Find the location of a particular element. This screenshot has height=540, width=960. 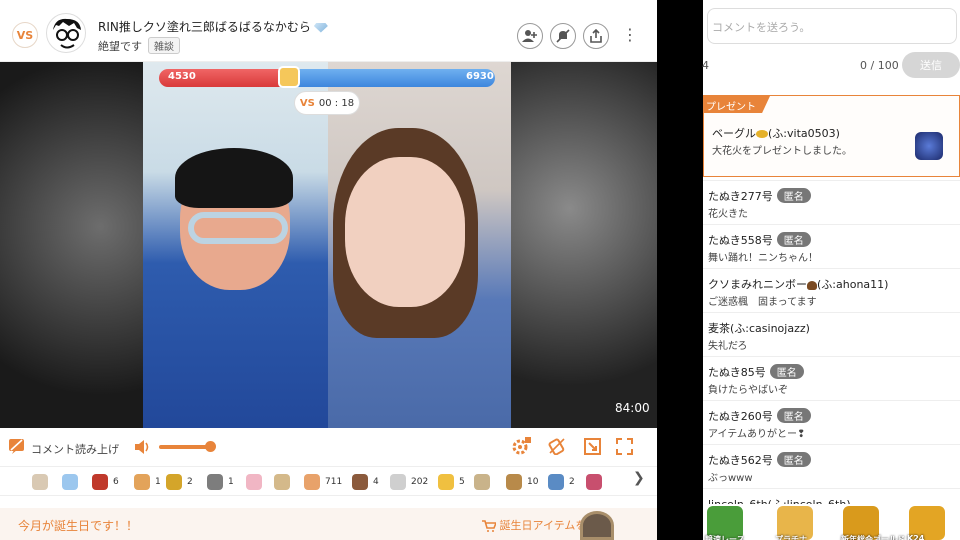

mute-notification-button is located at coordinates (563, 36).